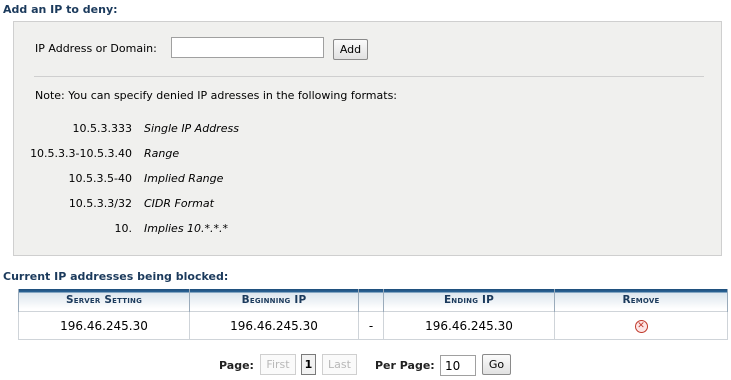  Describe the element at coordinates (247, 47) in the screenshot. I see `ip-address-input` at that location.